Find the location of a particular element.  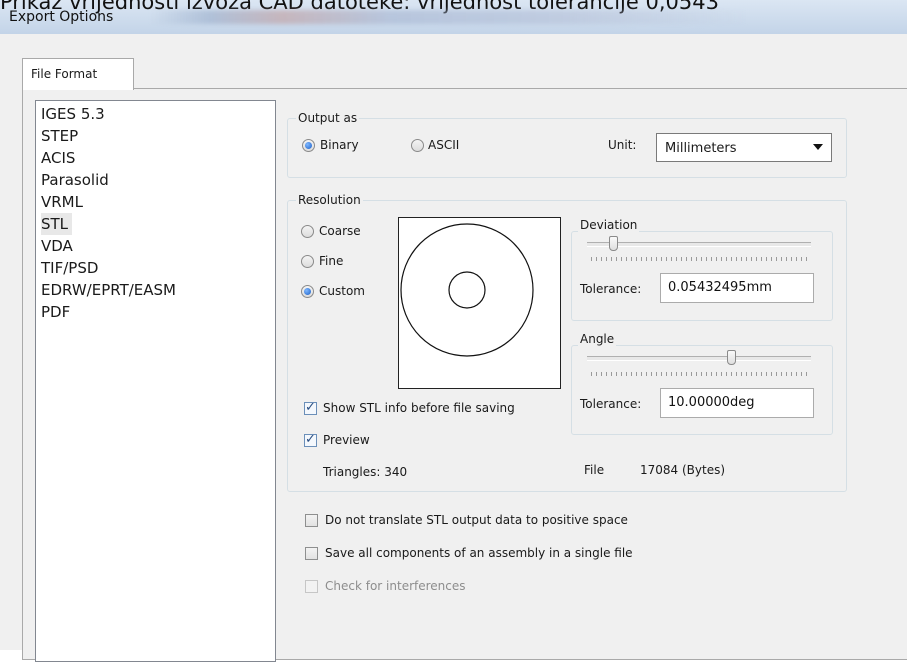

angle-slider-thumb is located at coordinates (731, 357).